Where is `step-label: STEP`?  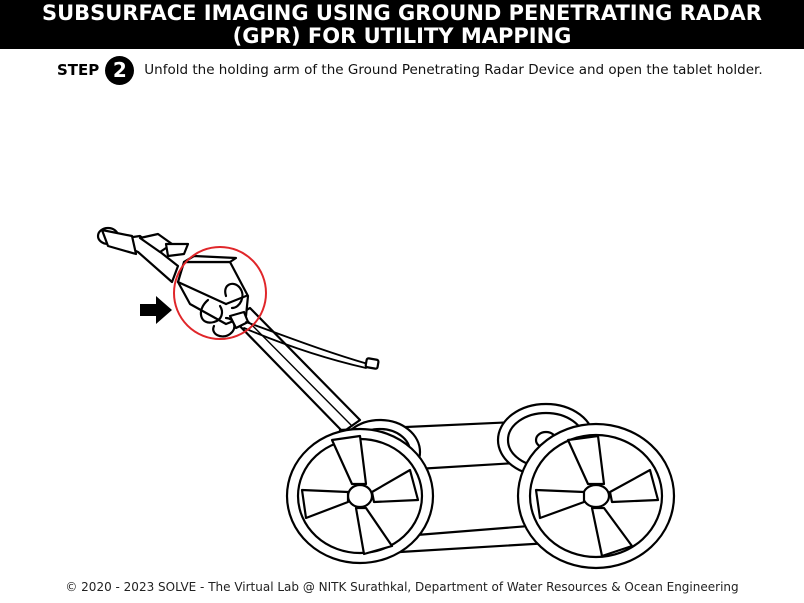 step-label: STEP is located at coordinates (78, 70).